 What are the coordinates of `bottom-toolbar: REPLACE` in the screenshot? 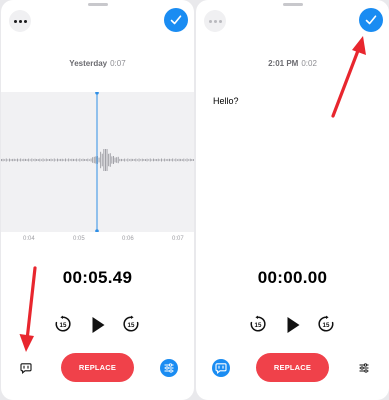 It's located at (97, 368).